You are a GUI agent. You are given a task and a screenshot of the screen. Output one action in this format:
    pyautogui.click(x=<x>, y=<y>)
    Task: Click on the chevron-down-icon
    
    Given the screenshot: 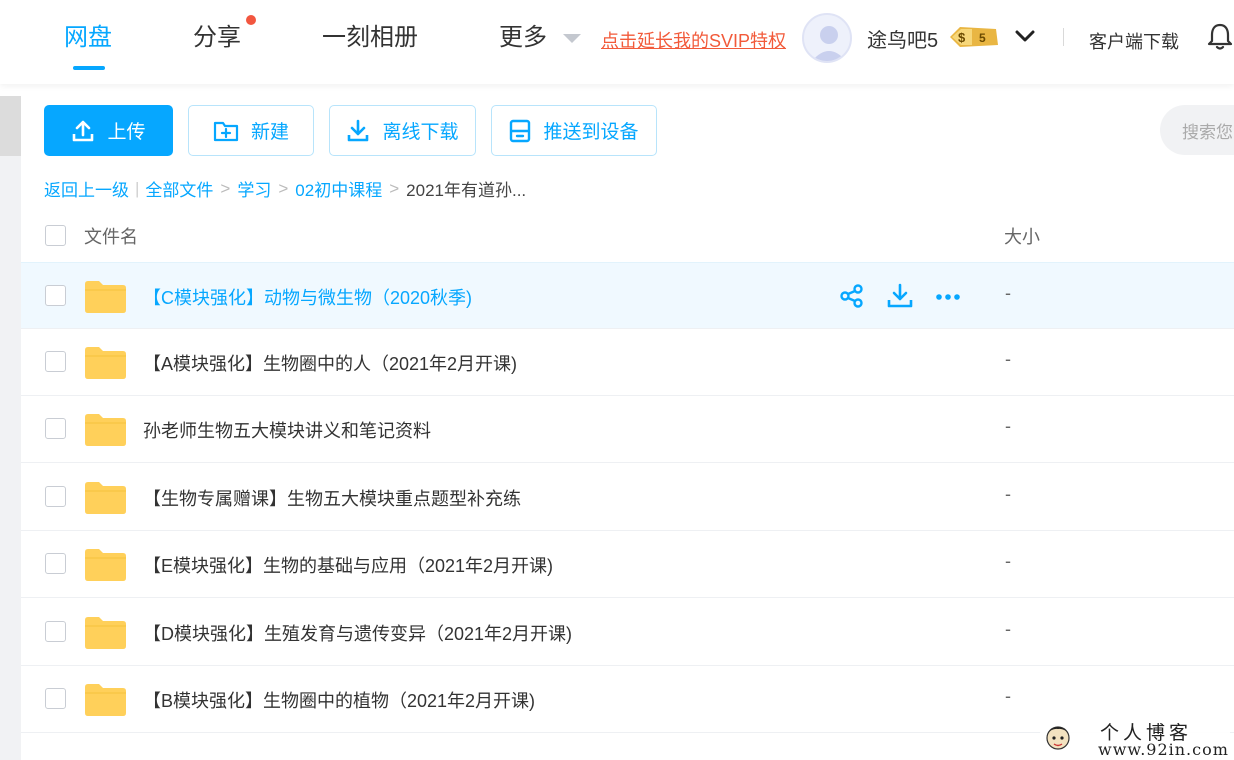 What is the action you would take?
    pyautogui.click(x=1025, y=36)
    